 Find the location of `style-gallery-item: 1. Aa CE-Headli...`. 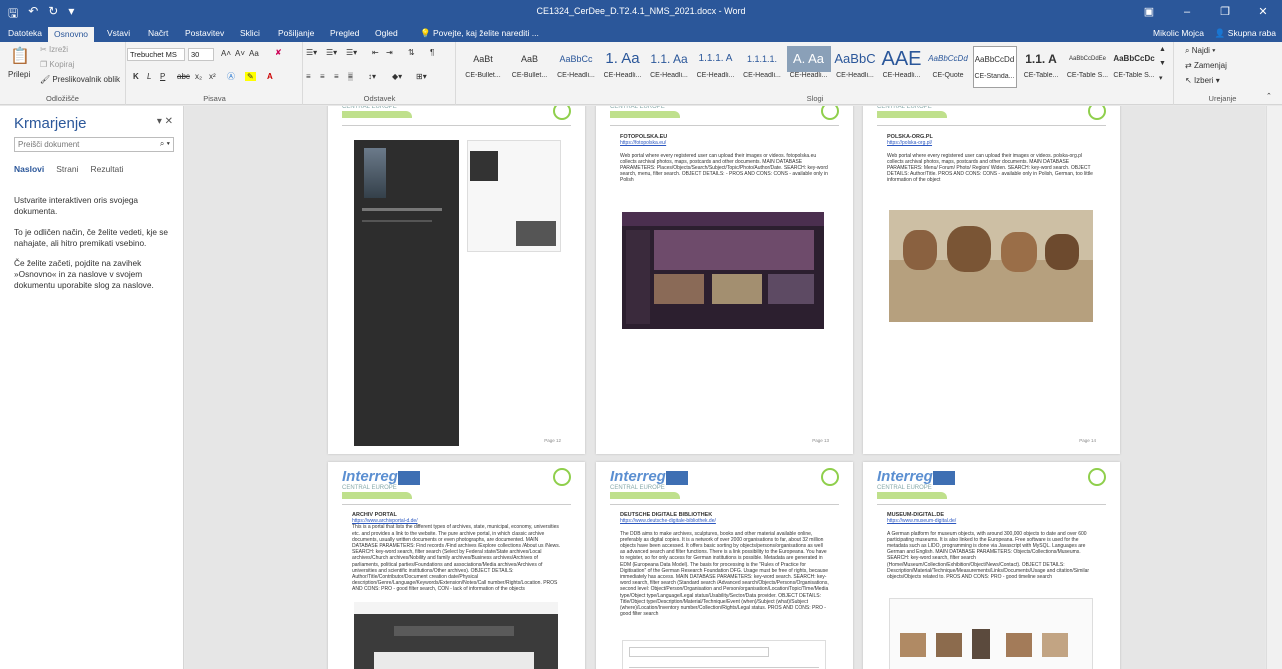

style-gallery-item: 1. Aa CE-Headli... is located at coordinates (623, 67).